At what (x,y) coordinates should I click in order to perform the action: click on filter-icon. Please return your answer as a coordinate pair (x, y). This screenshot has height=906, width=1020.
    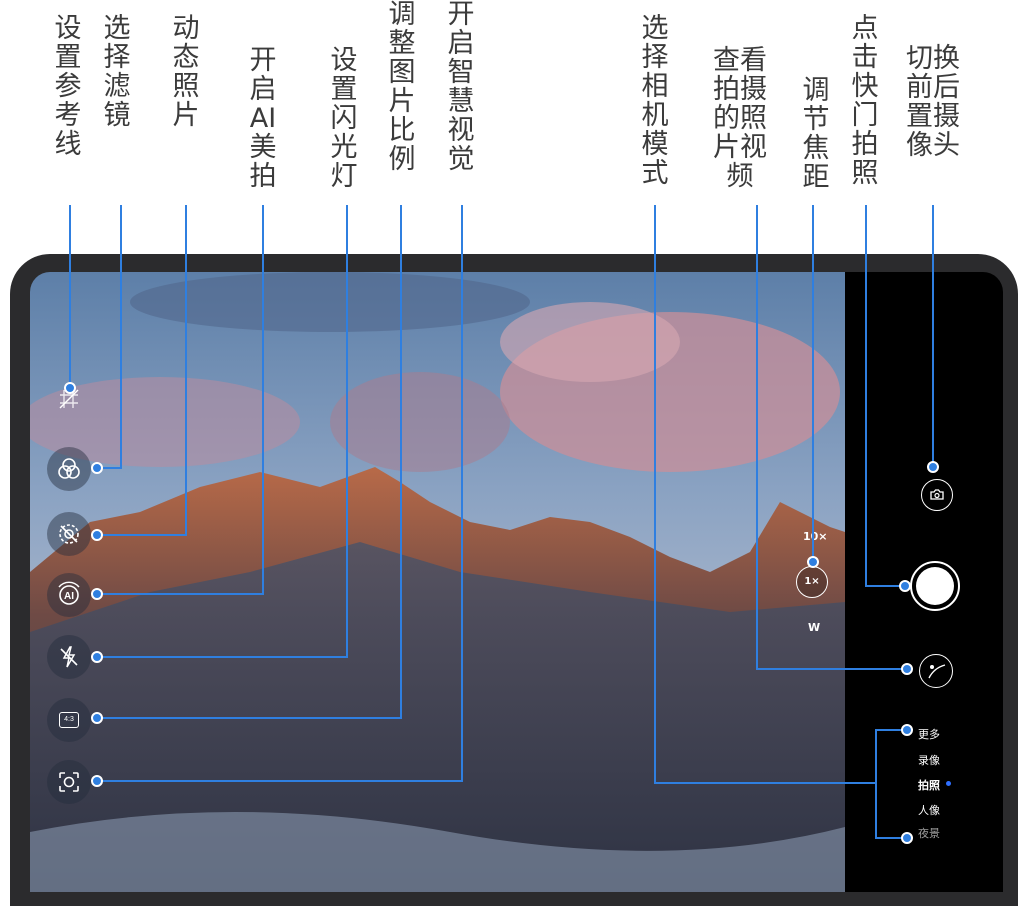
    Looking at the image, I should click on (69, 468).